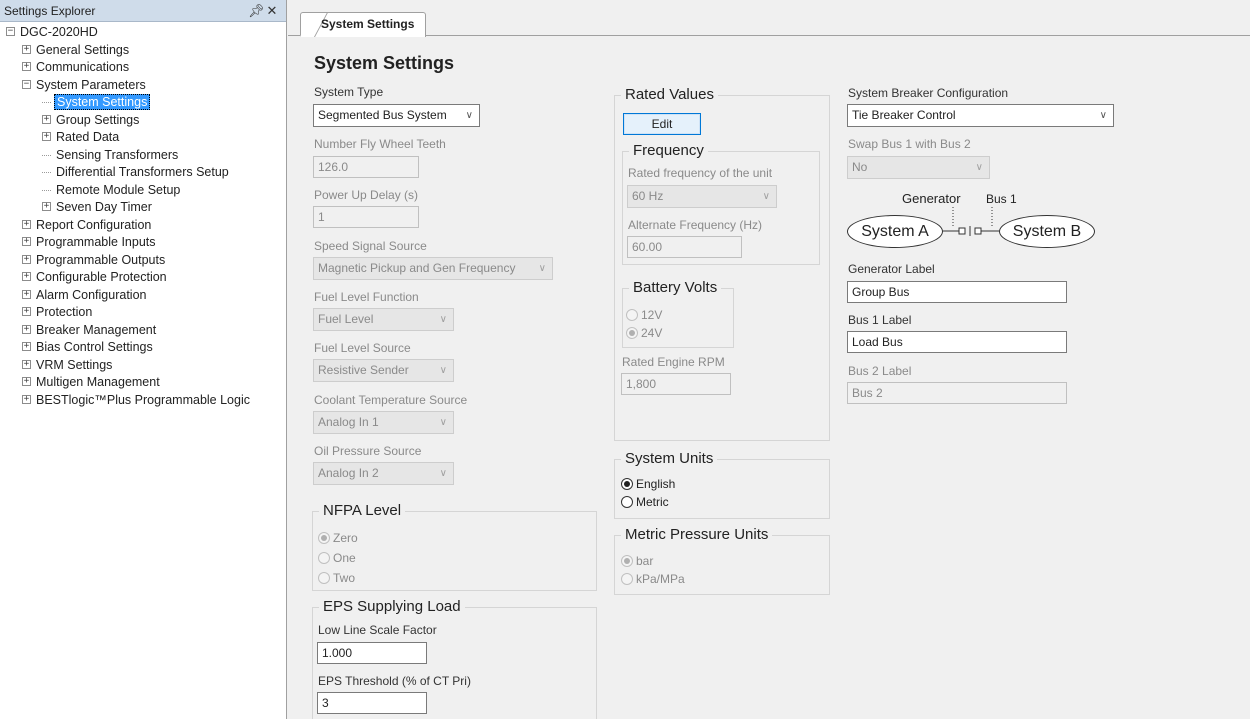  I want to click on coolant-dropdown: Analog In 1 ∨, so click(383, 422).